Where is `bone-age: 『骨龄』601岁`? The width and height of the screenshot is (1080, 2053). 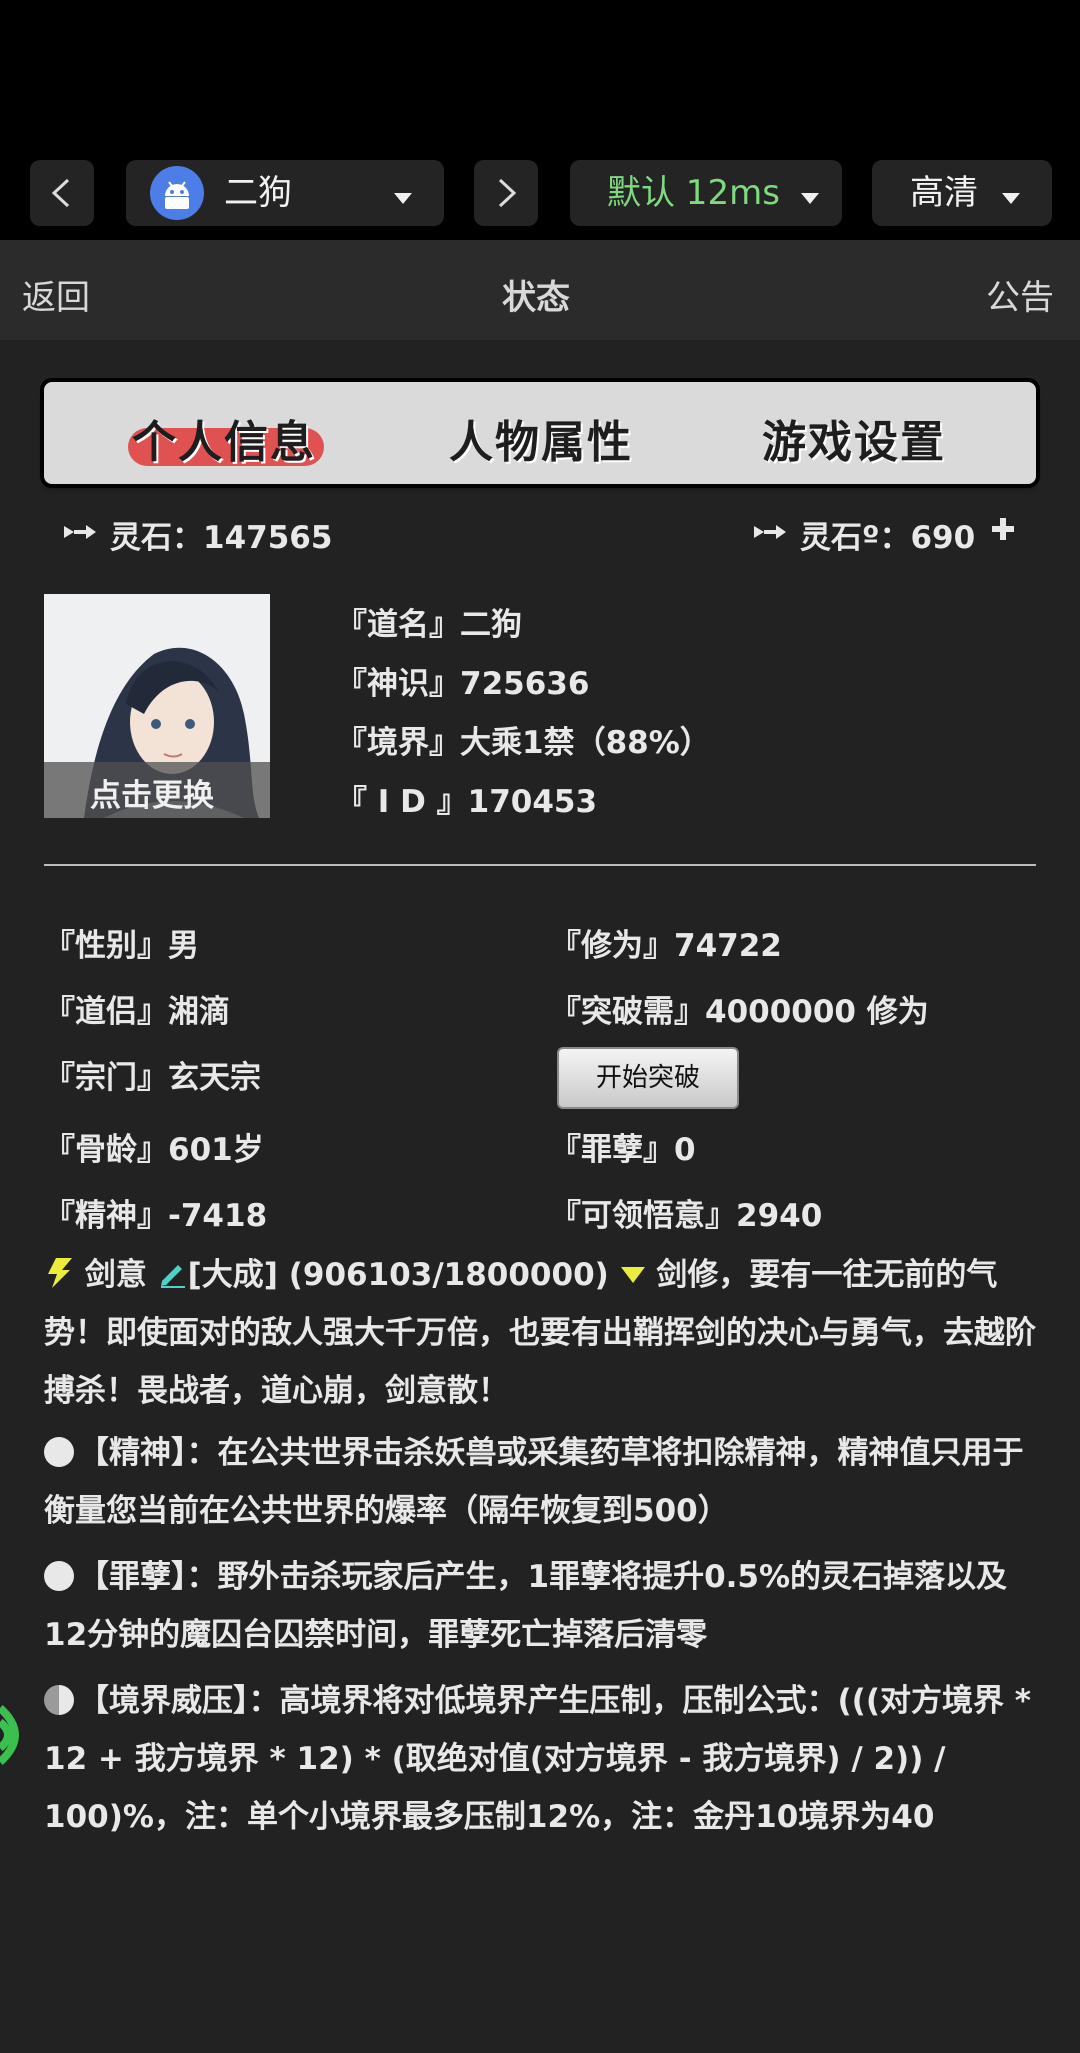
bone-age: 『骨龄』601岁 is located at coordinates (154, 1150).